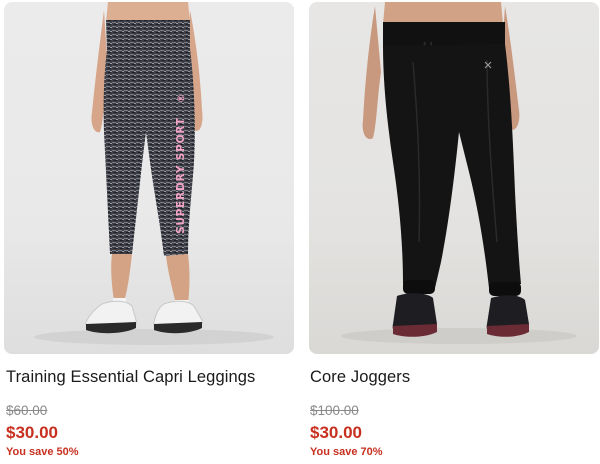  What do you see at coordinates (334, 410) in the screenshot?
I see `original-price: $100.00` at bounding box center [334, 410].